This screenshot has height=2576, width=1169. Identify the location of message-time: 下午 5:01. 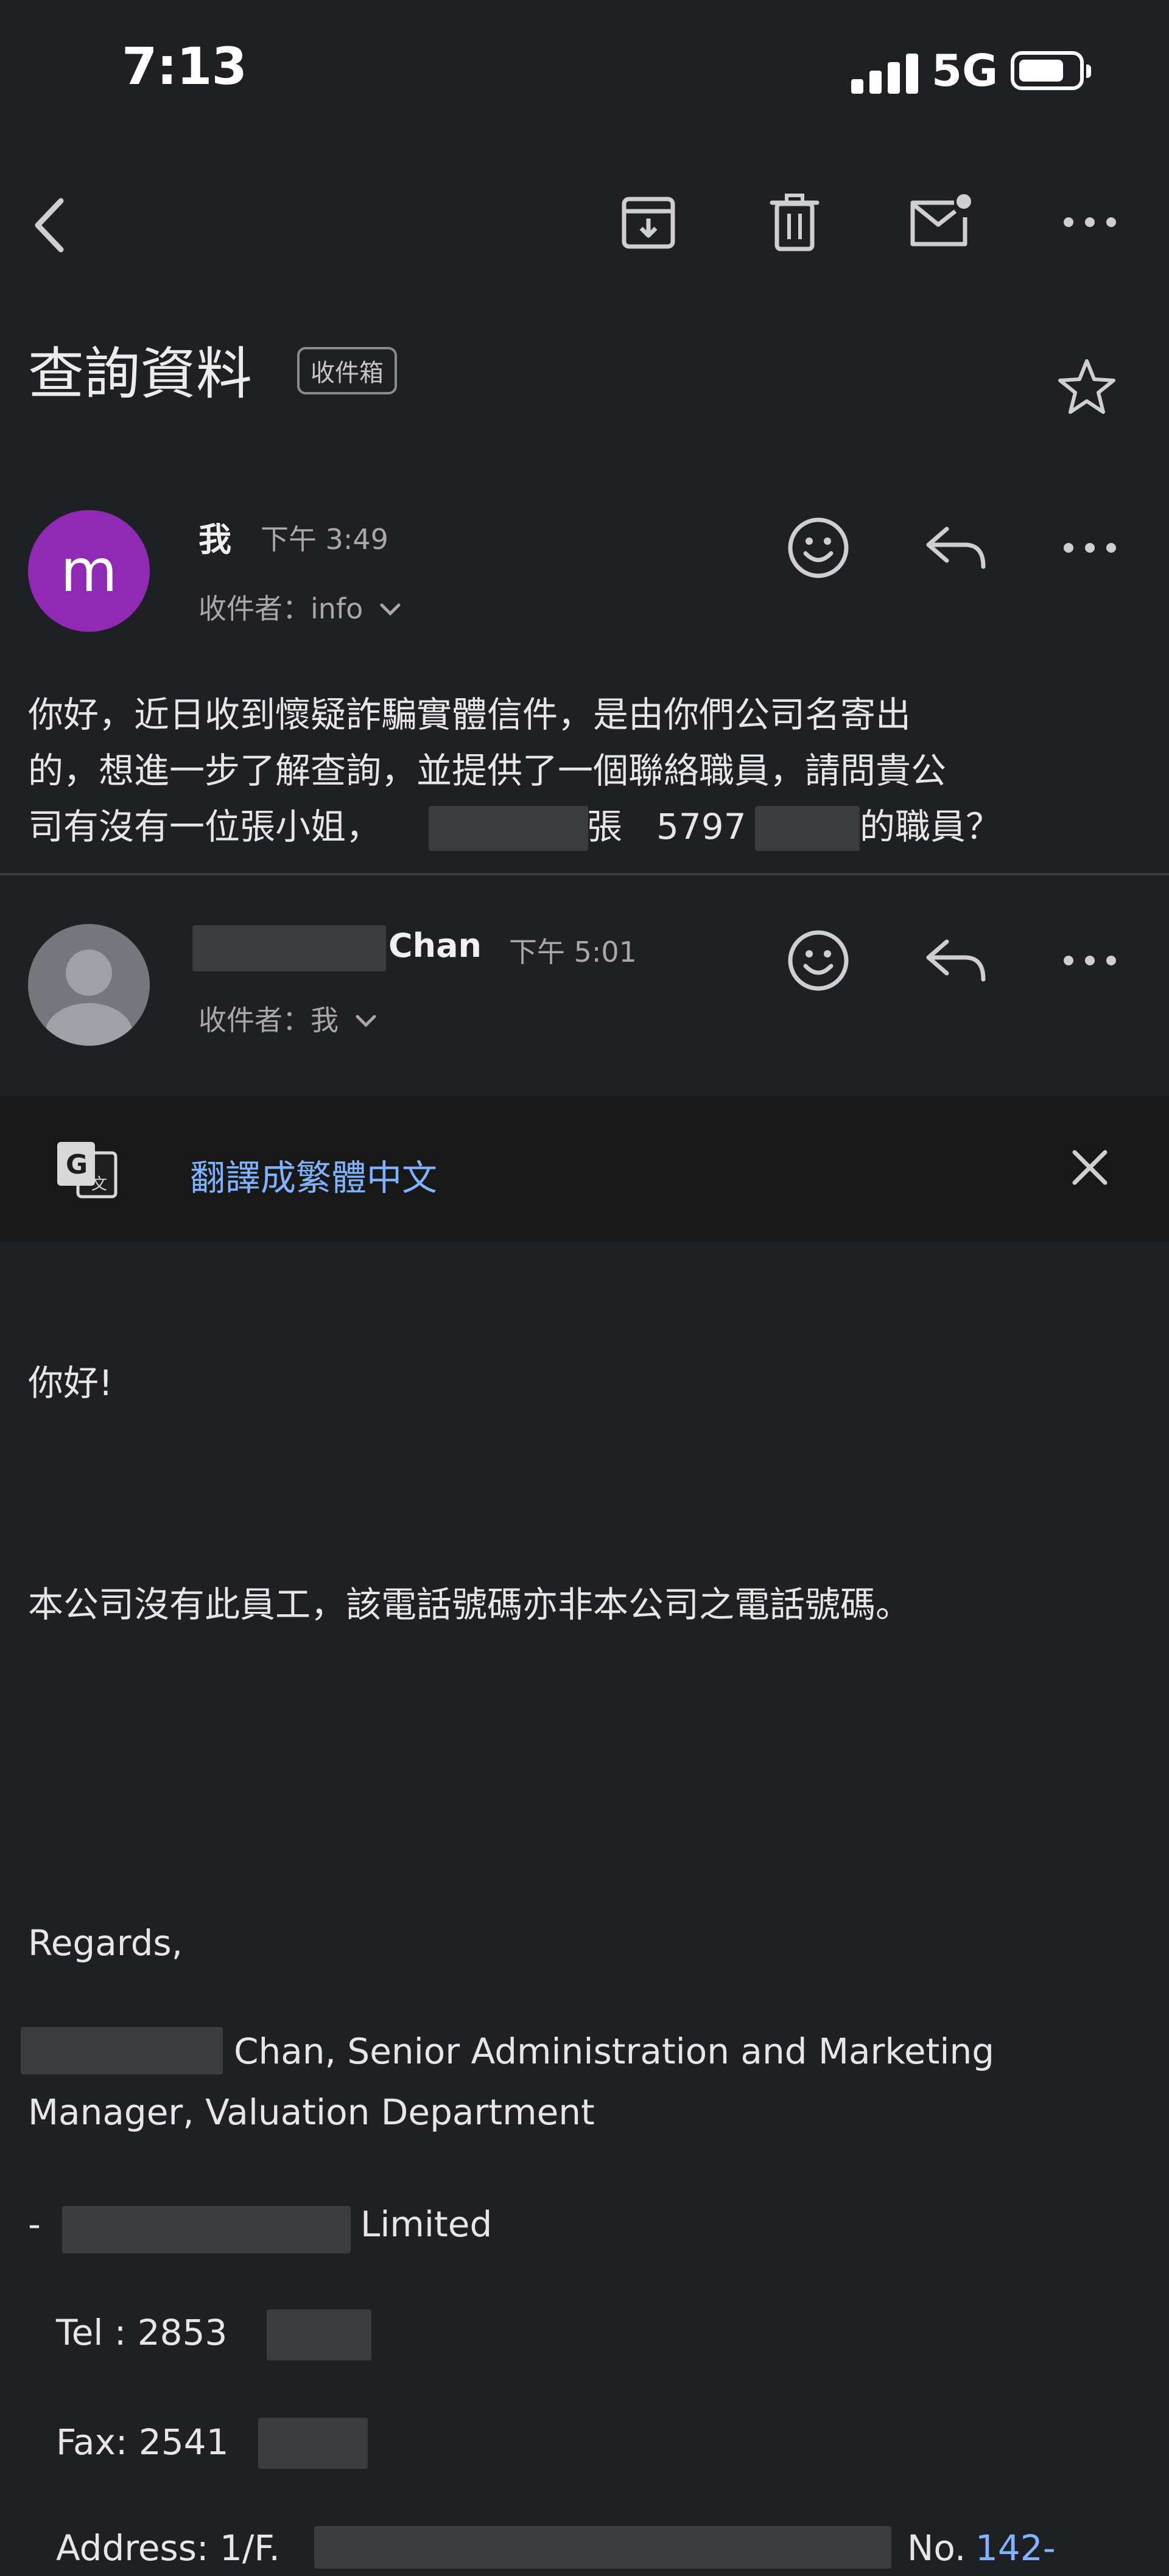
(573, 952).